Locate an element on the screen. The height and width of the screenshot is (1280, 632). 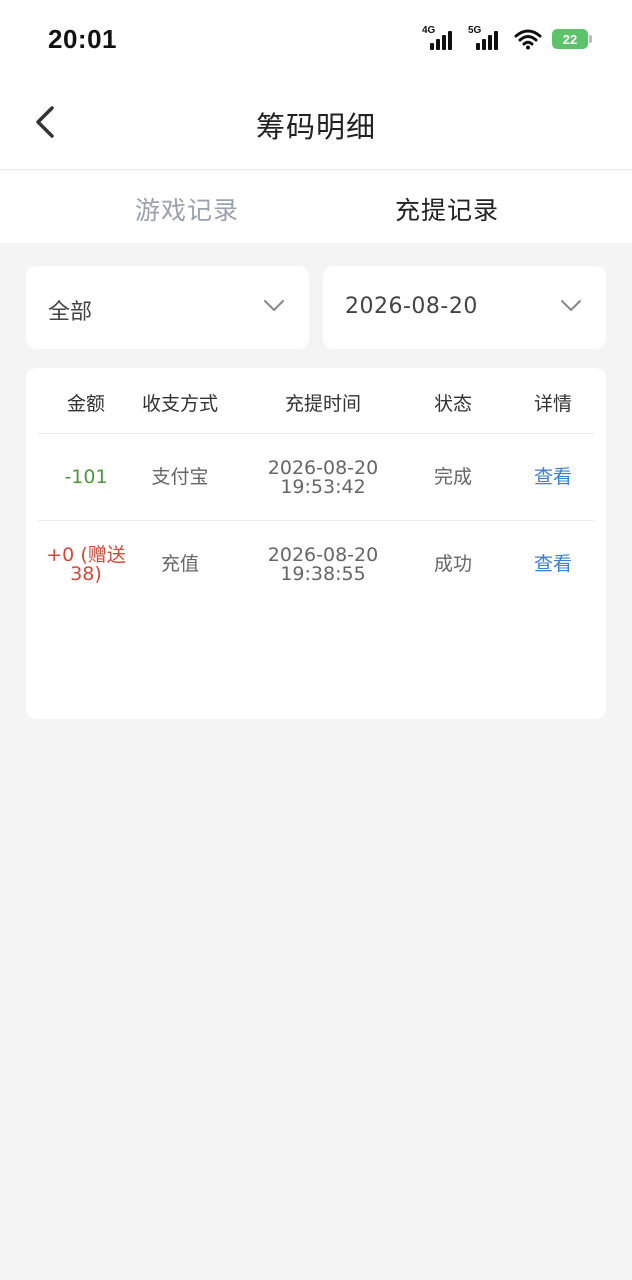
column-header-method: 收支方式 is located at coordinates (179, 404).